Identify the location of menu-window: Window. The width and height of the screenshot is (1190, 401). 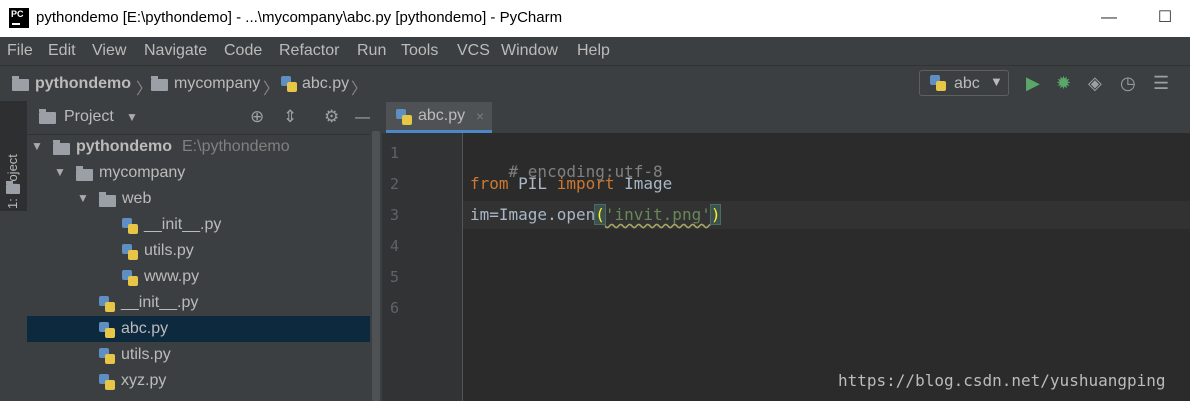
(529, 51).